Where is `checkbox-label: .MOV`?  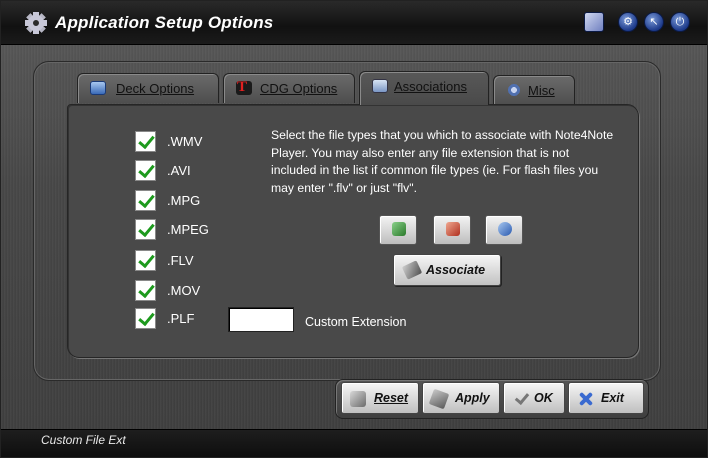 checkbox-label: .MOV is located at coordinates (184, 290).